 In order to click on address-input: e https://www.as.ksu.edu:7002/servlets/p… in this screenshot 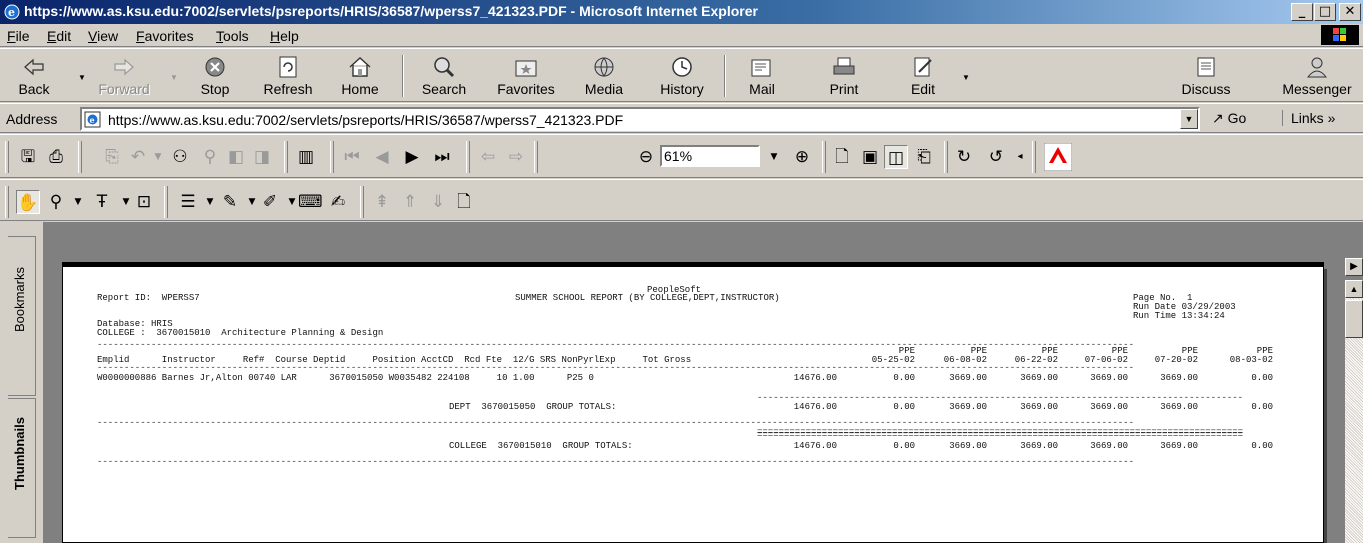, I will do `click(640, 119)`.